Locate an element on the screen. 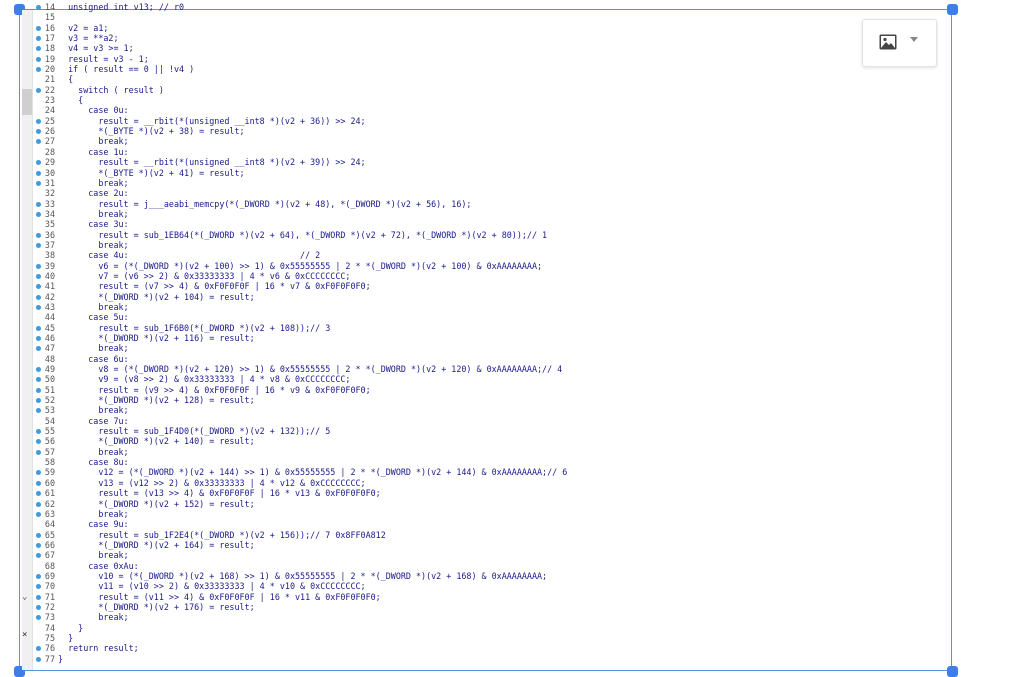 The image size is (1016, 677). code-text: *(_DWORD *)(v2 + 140) = result; is located at coordinates (156, 441).